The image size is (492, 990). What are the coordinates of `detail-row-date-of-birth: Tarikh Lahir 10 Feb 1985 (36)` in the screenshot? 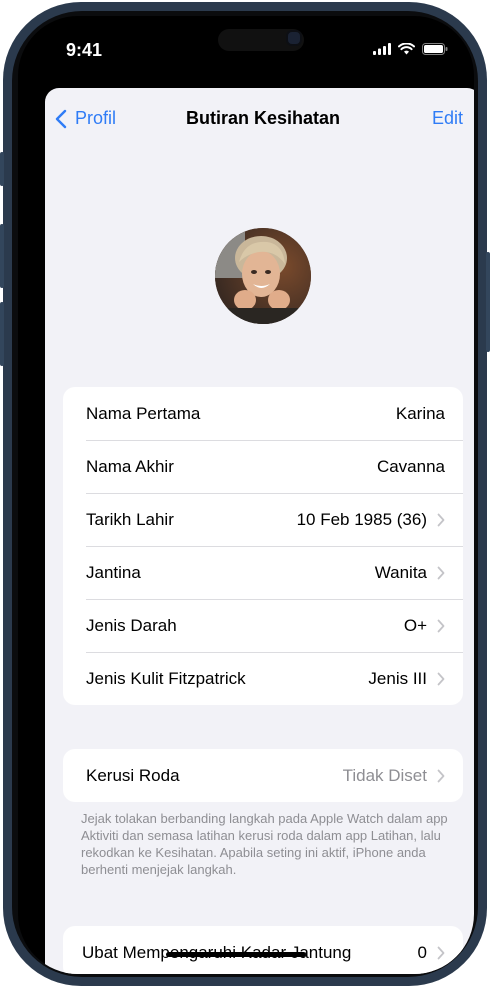 It's located at (263, 519).